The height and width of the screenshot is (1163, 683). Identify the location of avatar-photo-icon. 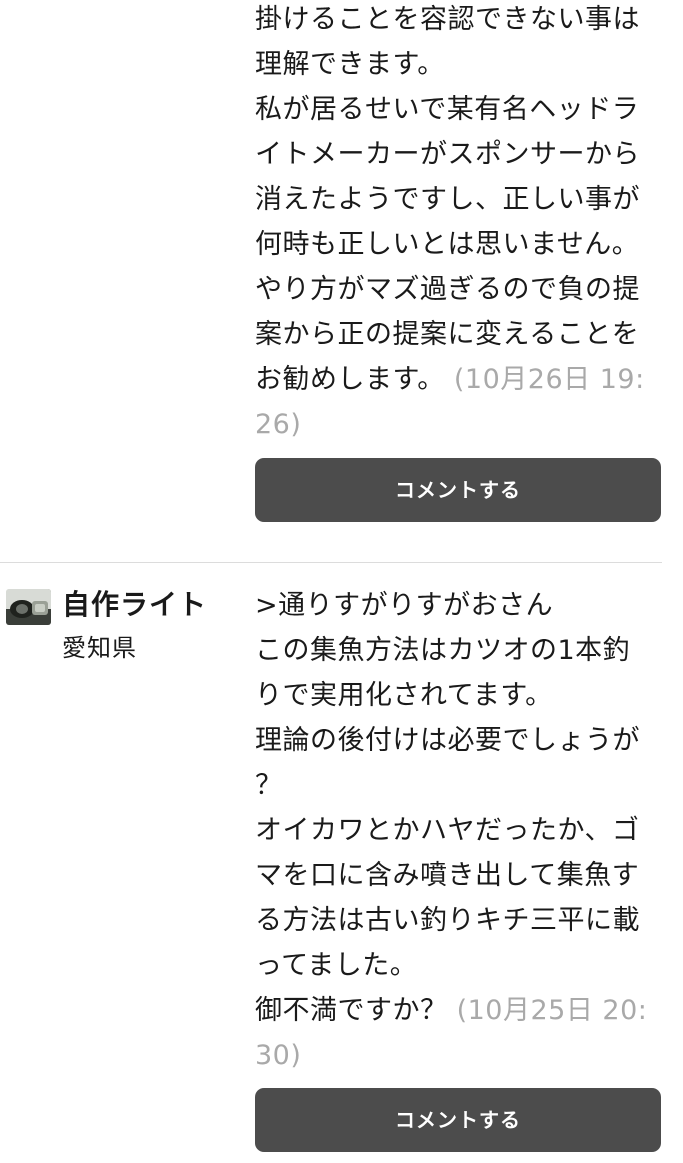
(28, 607).